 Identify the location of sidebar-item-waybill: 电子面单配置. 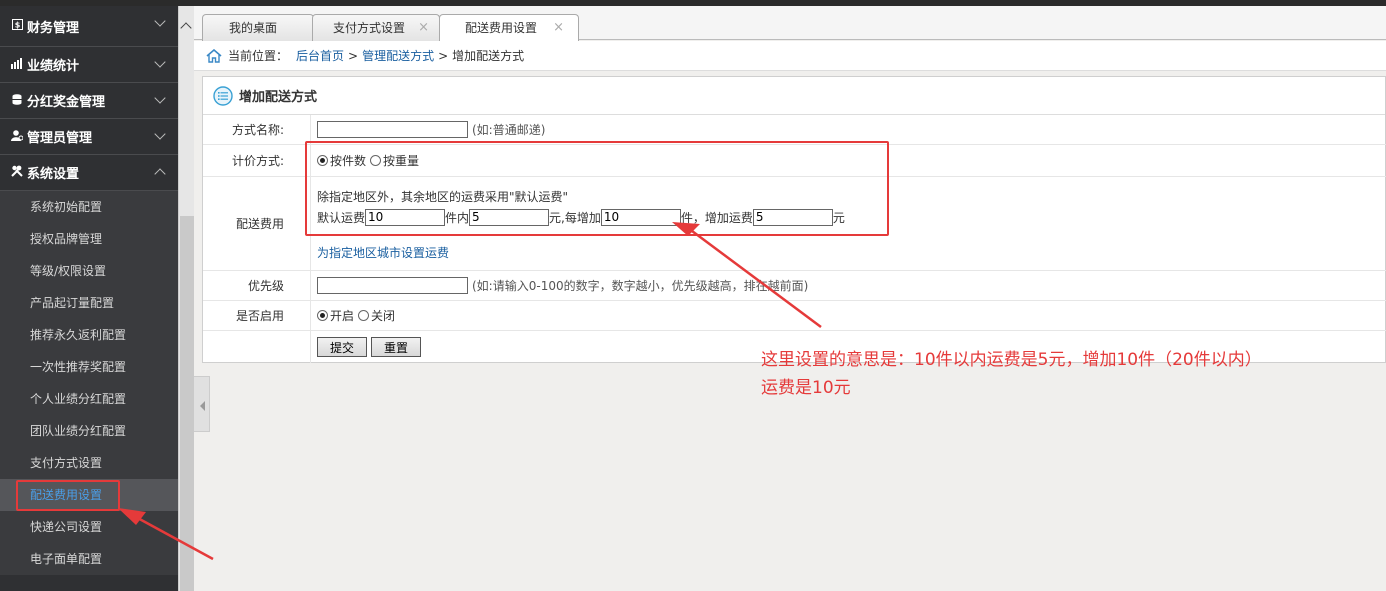
(89, 559).